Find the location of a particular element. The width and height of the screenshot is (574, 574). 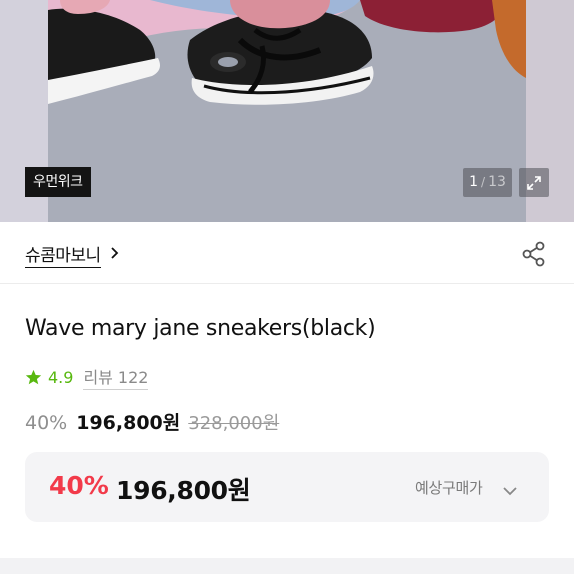

page-total: 13 is located at coordinates (497, 182).